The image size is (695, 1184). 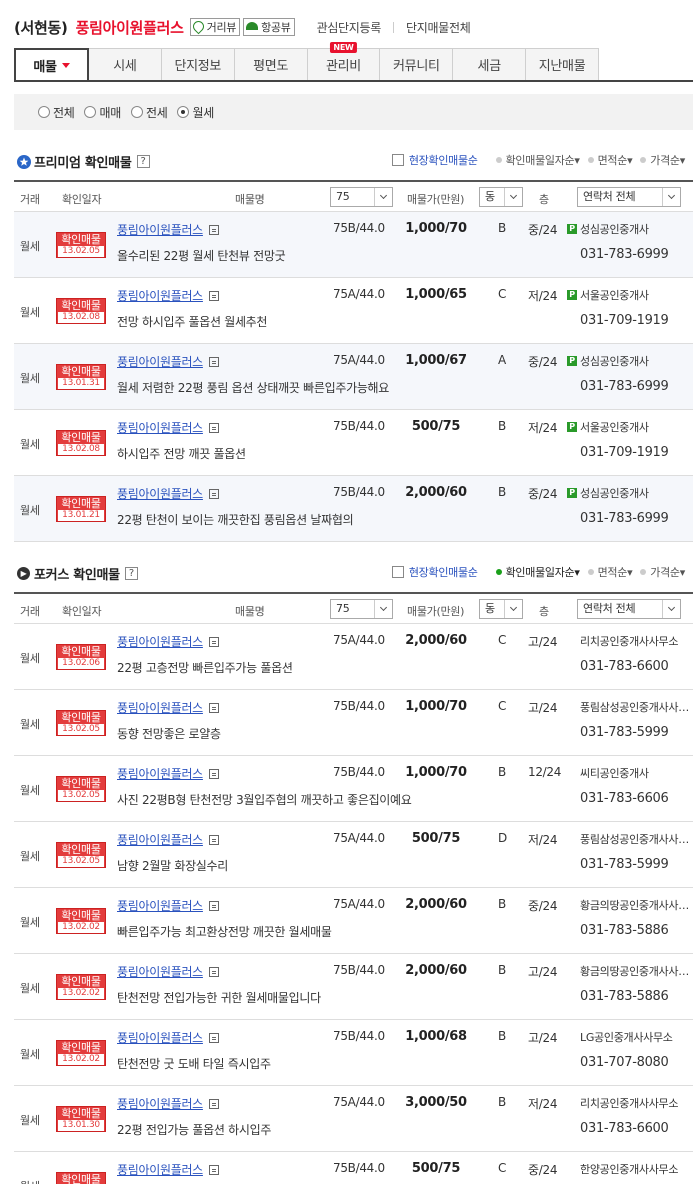 What do you see at coordinates (635, 773) in the screenshot?
I see `agent-name: 씨티공인중개사` at bounding box center [635, 773].